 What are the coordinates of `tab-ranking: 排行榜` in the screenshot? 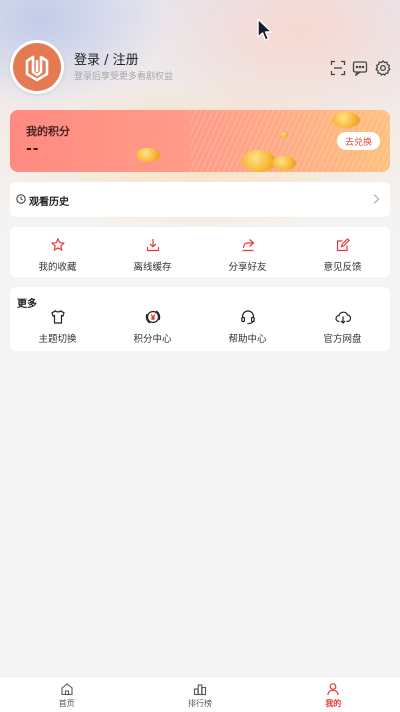 It's located at (199, 694).